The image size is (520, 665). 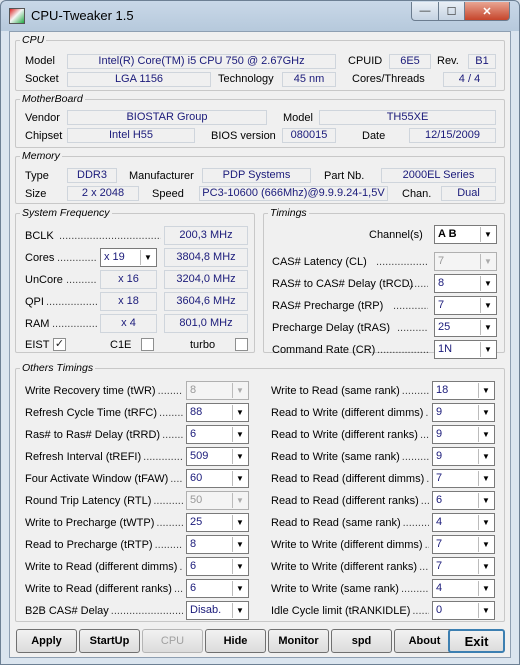 What do you see at coordinates (109, 641) in the screenshot?
I see `startup-button: StartUp` at bounding box center [109, 641].